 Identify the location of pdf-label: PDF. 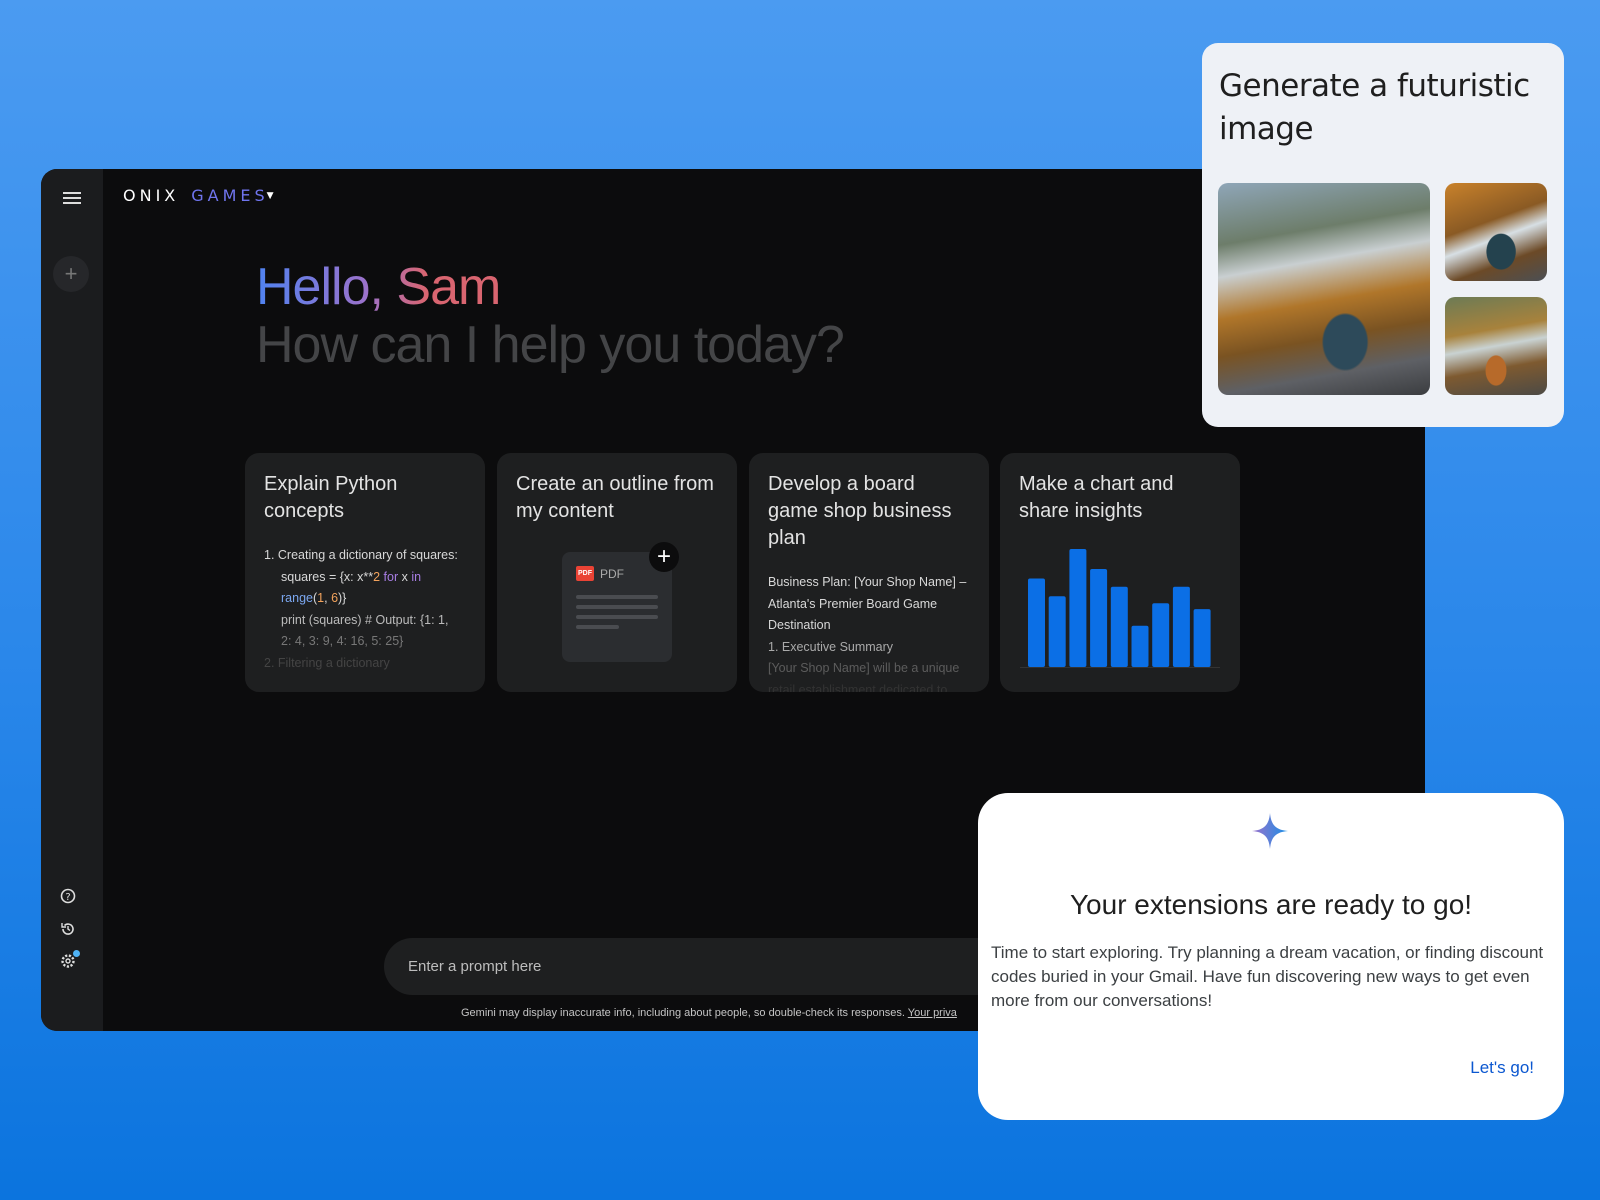
(612, 573).